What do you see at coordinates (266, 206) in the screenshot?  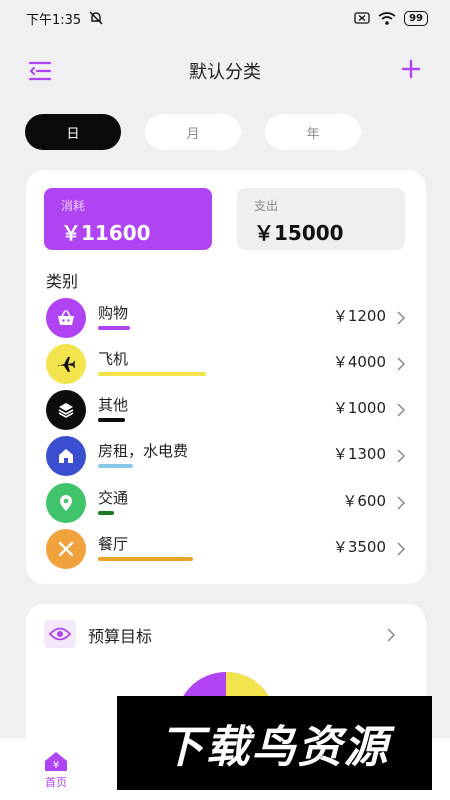 I see `spend-label: 支出` at bounding box center [266, 206].